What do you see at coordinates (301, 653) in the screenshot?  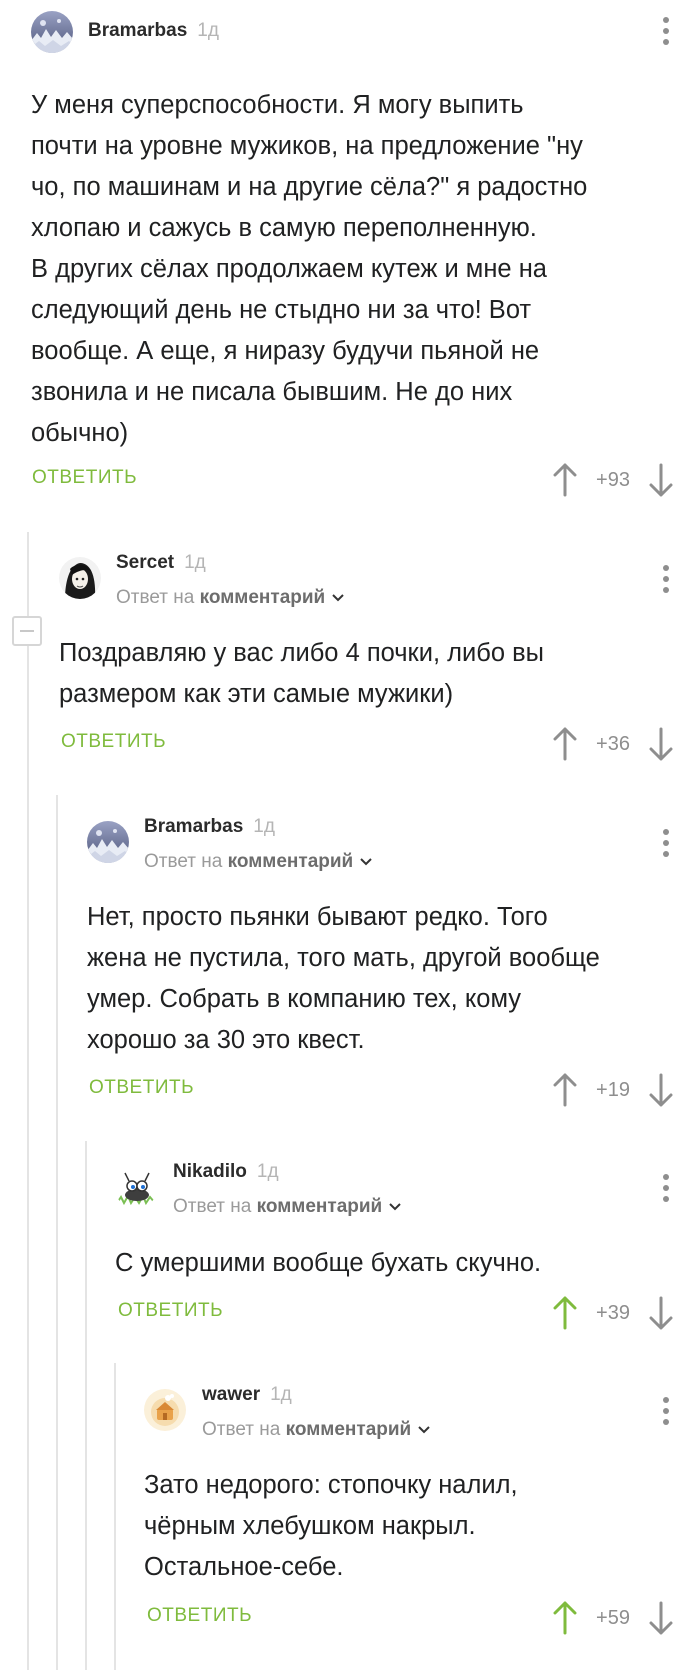 I see `comment-line: Поздравляю у вас либо 4 почки, либо вы` at bounding box center [301, 653].